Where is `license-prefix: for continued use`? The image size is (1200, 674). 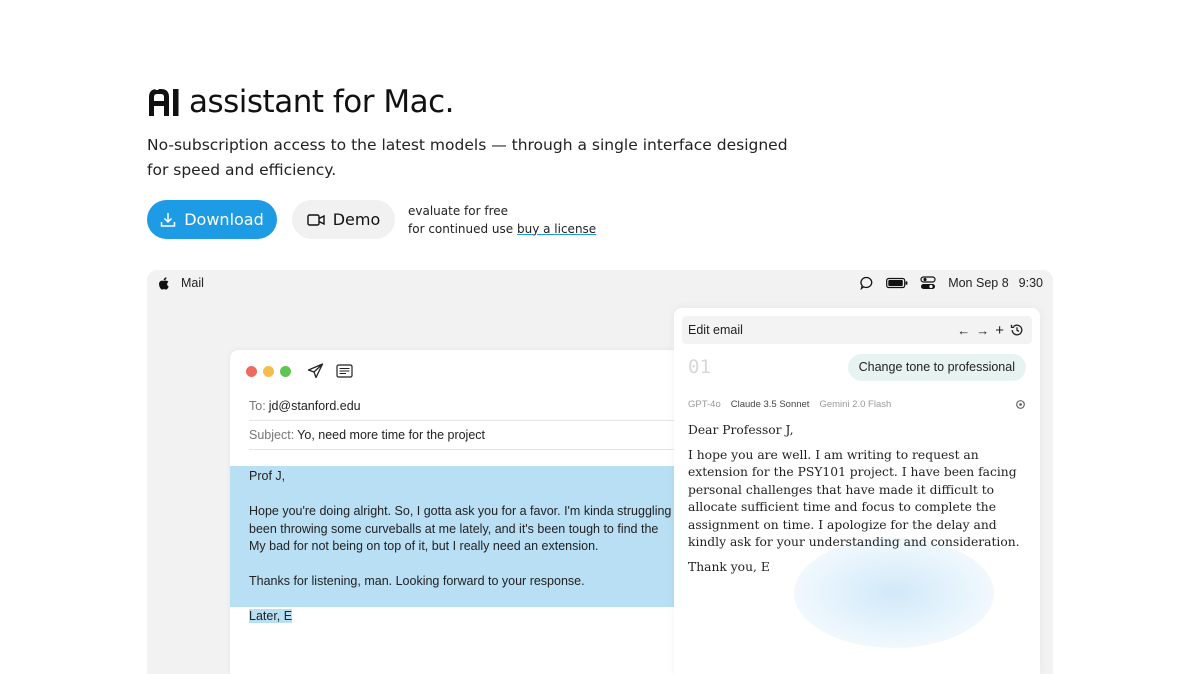
license-prefix: for continued use is located at coordinates (462, 228).